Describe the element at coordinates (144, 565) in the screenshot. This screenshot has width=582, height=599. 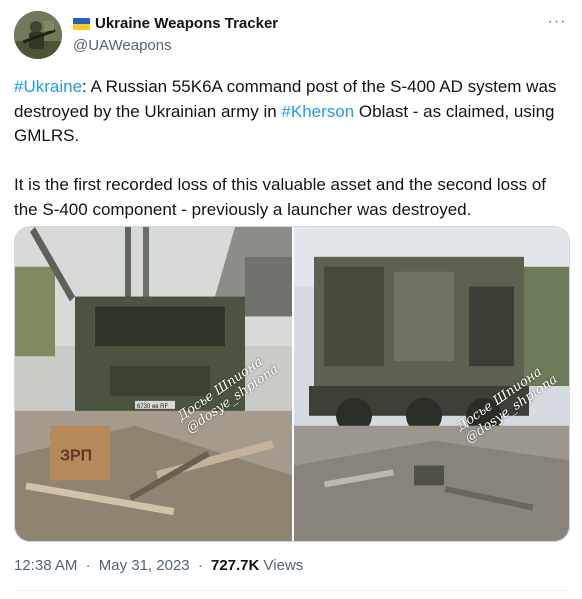
I see `tweet-date: May 31, 2023` at that location.